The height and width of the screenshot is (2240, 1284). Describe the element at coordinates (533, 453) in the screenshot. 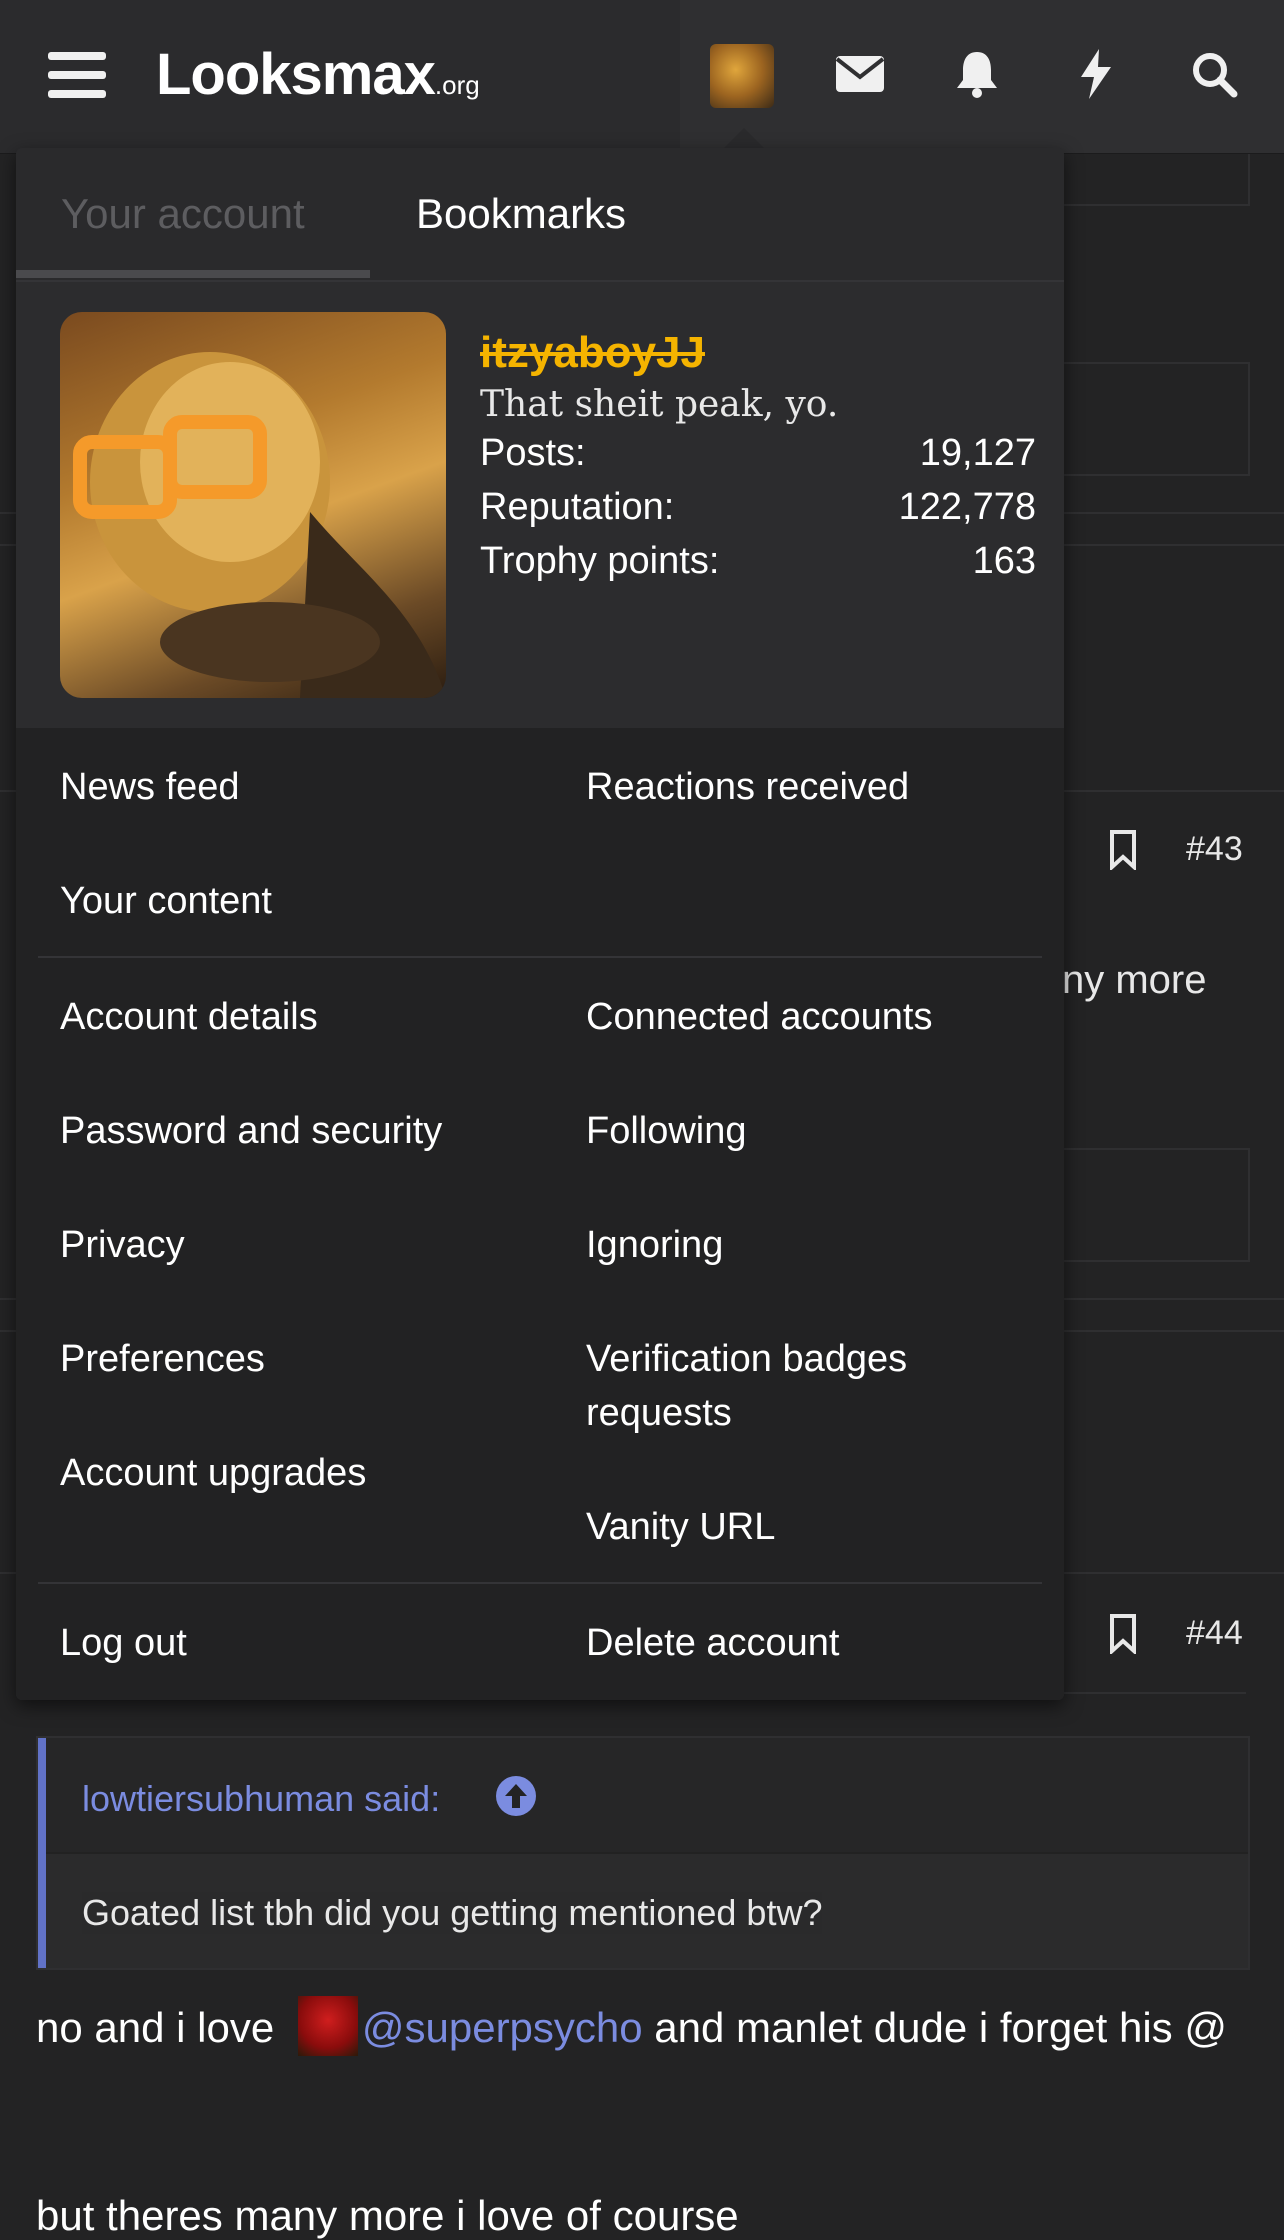

I see `stat-label: Posts:` at that location.